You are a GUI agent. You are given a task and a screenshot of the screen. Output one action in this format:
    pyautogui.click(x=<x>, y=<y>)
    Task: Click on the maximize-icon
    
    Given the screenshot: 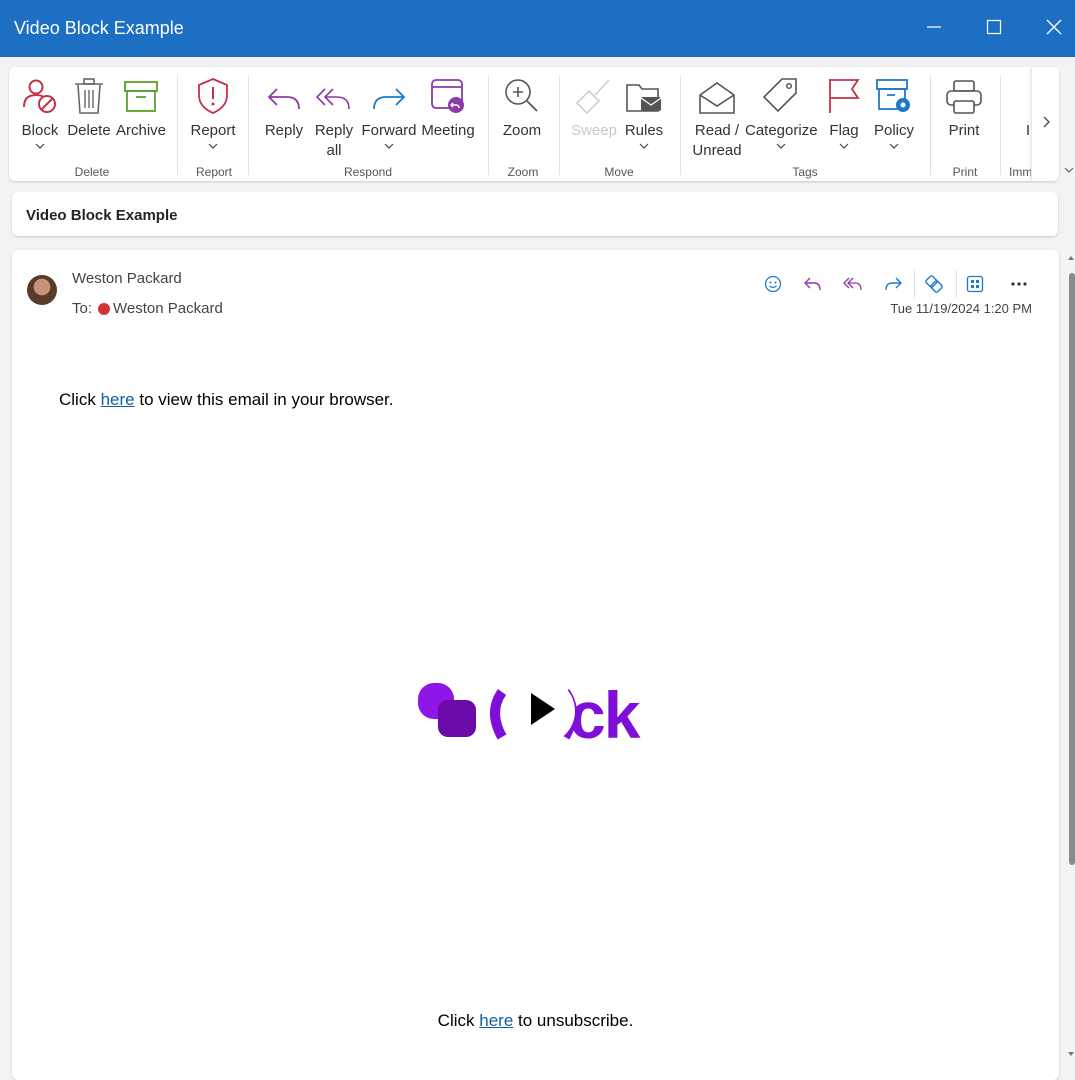 What is the action you would take?
    pyautogui.click(x=994, y=27)
    